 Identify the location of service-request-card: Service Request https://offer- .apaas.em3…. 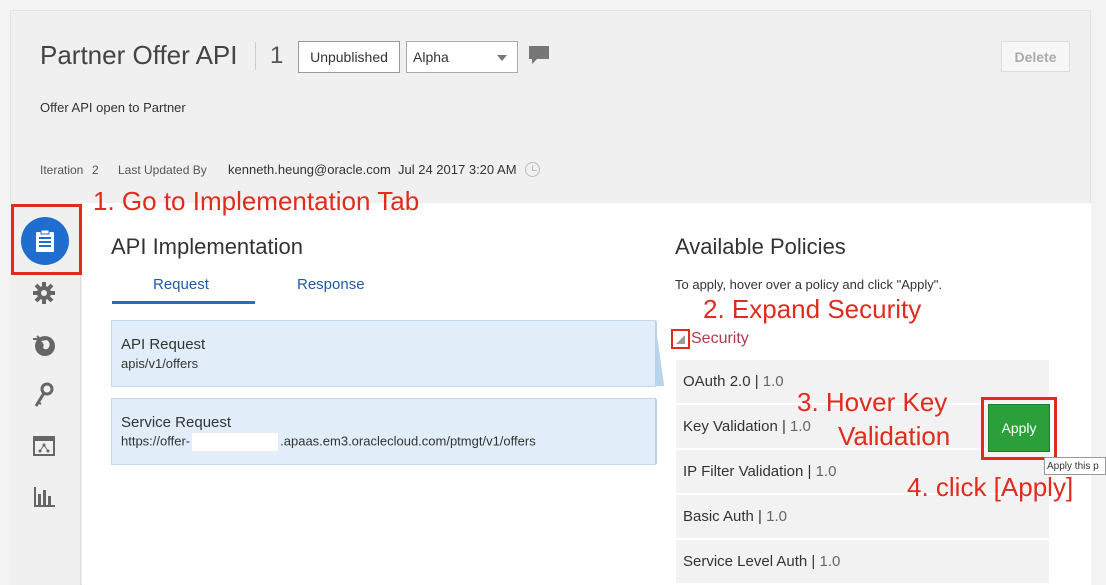
(384, 431).